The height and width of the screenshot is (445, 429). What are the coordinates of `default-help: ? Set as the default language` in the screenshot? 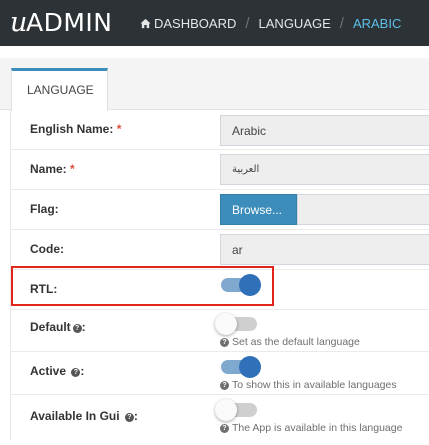 It's located at (290, 342).